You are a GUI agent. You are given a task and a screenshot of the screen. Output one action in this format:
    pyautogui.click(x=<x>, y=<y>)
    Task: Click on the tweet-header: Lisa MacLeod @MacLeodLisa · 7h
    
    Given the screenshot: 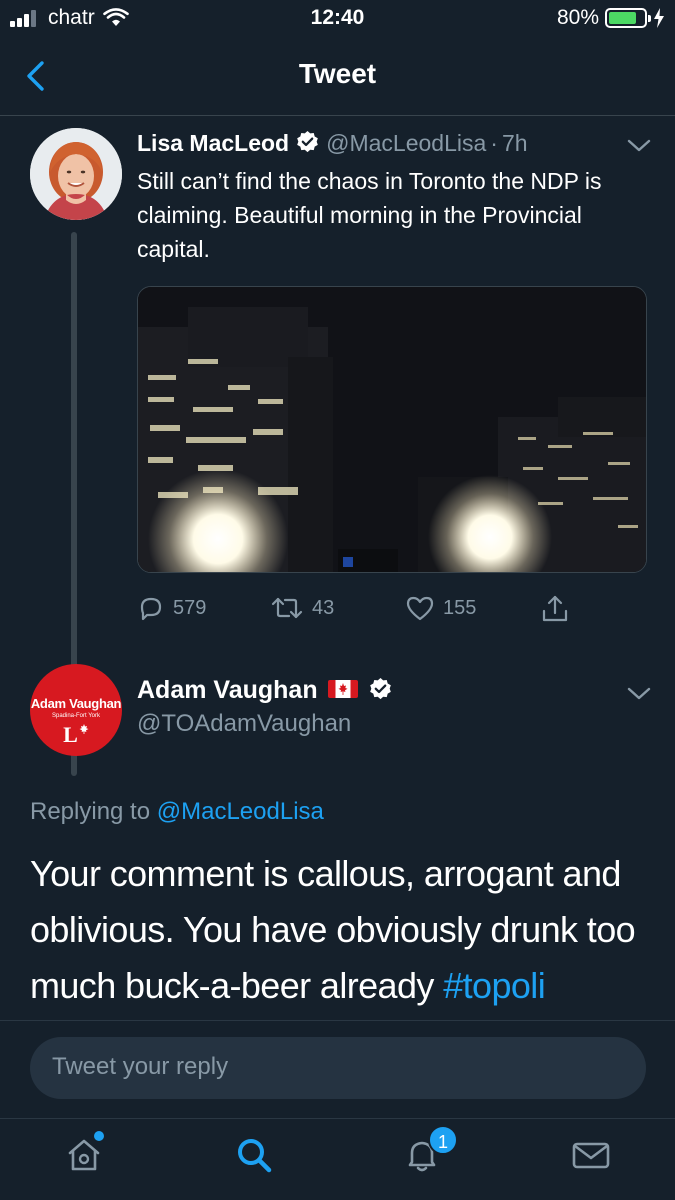 What is the action you would take?
    pyautogui.click(x=332, y=143)
    